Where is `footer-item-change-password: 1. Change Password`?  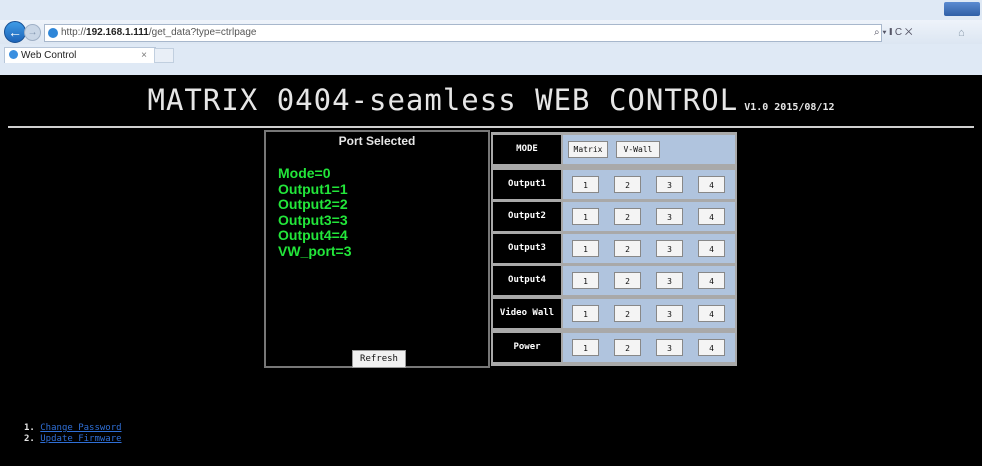 footer-item-change-password: 1. Change Password is located at coordinates (73, 428).